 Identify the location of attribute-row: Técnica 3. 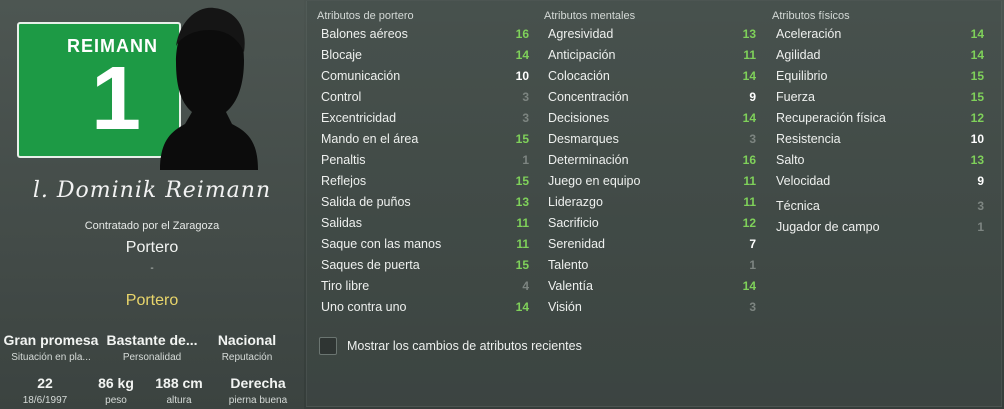
(878, 206).